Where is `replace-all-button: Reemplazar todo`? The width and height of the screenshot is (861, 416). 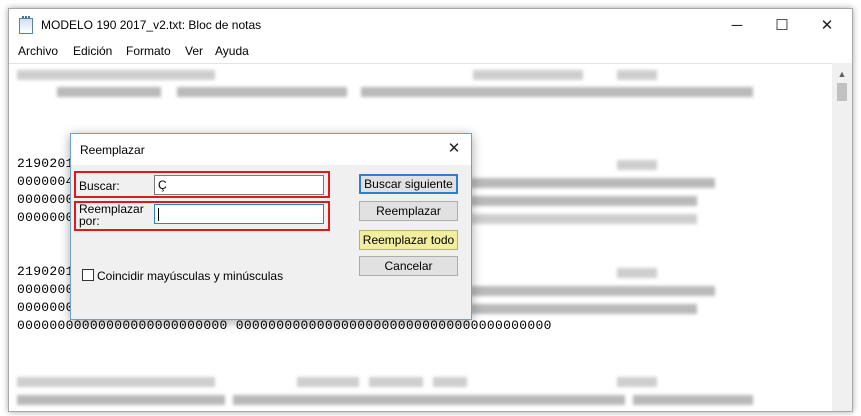
replace-all-button: Reemplazar todo is located at coordinates (408, 240).